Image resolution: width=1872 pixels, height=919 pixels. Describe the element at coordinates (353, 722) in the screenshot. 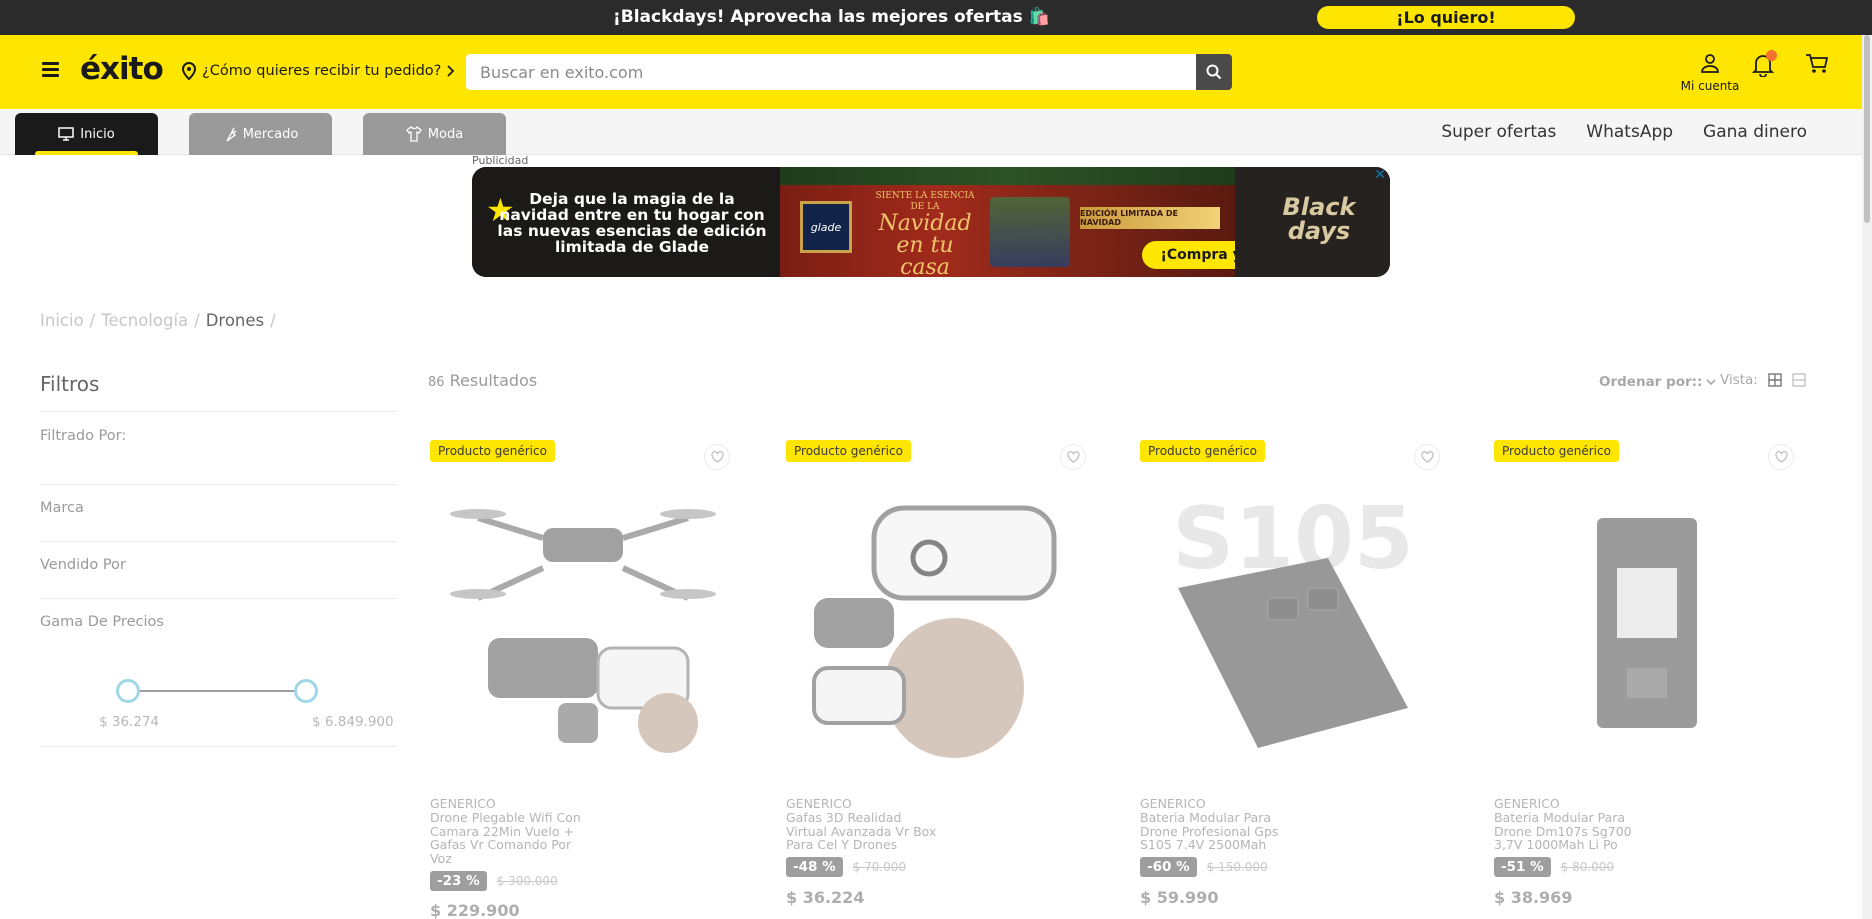

I see `price-max-value: $ 6.849.900` at that location.